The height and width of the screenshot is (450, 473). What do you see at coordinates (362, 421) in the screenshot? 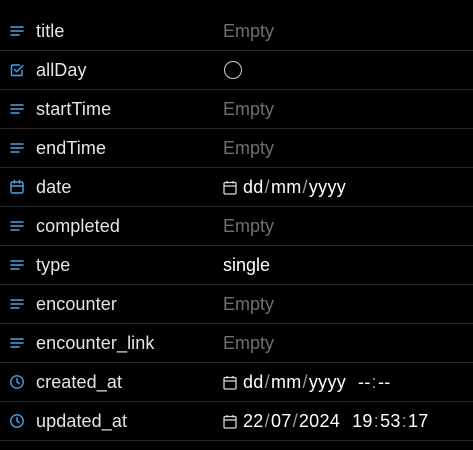
I see `hour-segment: 19` at bounding box center [362, 421].